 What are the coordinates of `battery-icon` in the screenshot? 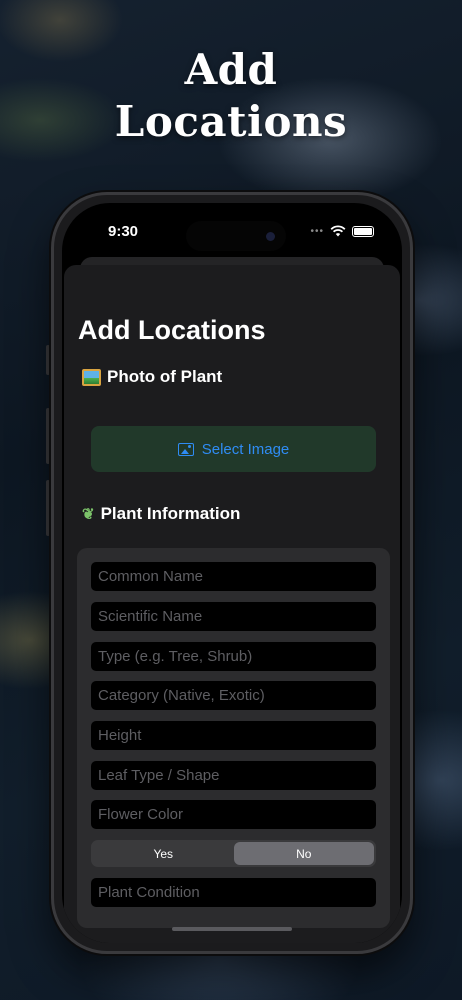 It's located at (363, 231).